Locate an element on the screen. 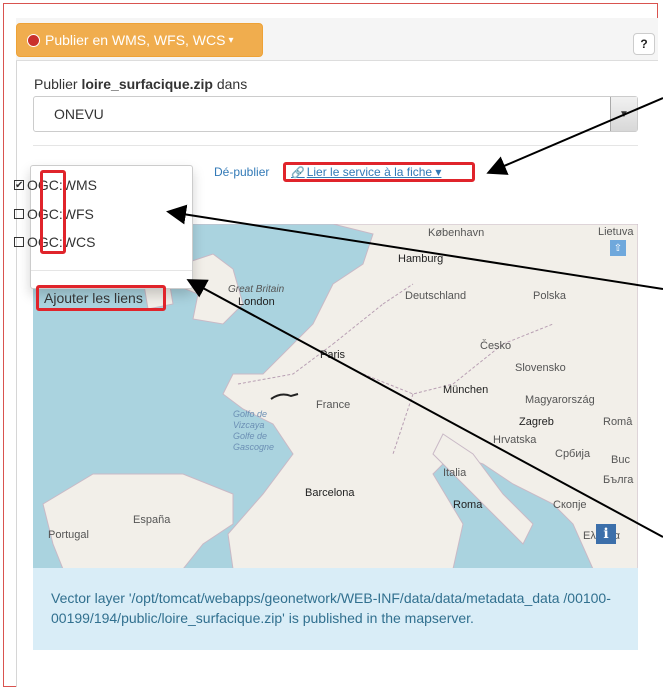 The height and width of the screenshot is (691, 663). unpublish-link: Dé-publier is located at coordinates (241, 172).